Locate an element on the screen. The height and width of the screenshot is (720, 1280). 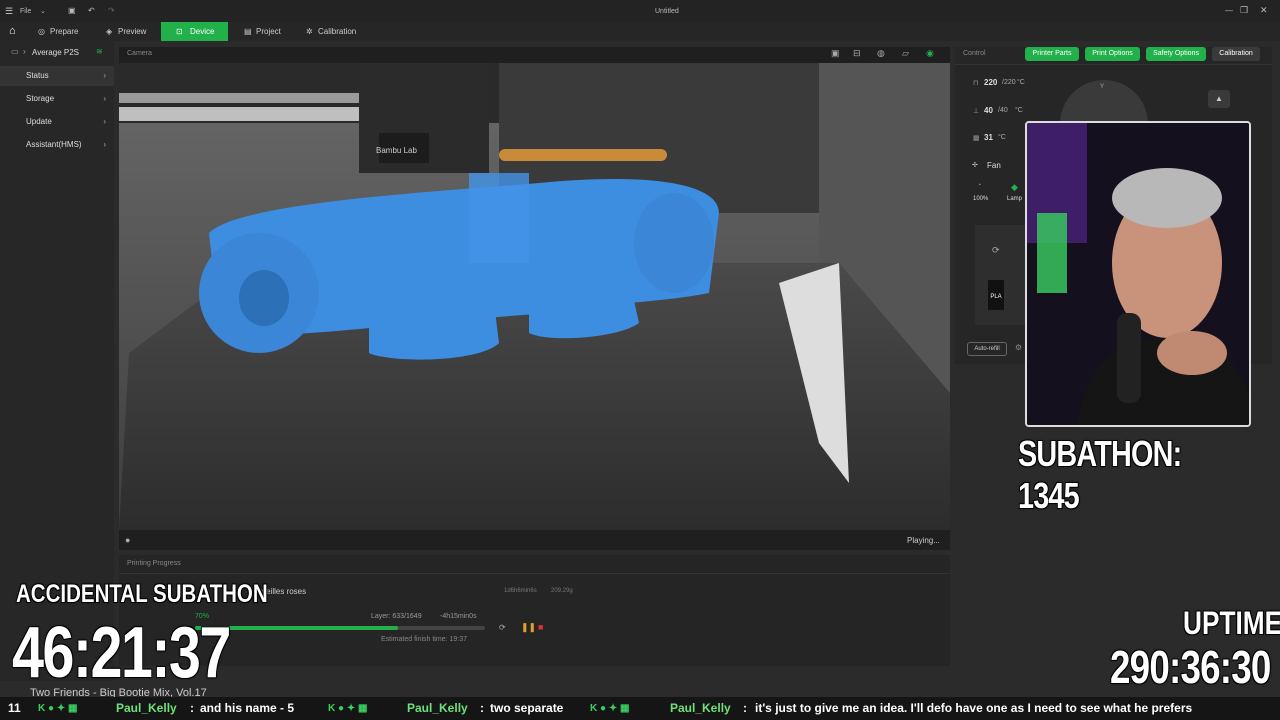
tab-preview: ◈ Preview is located at coordinates (130, 31).